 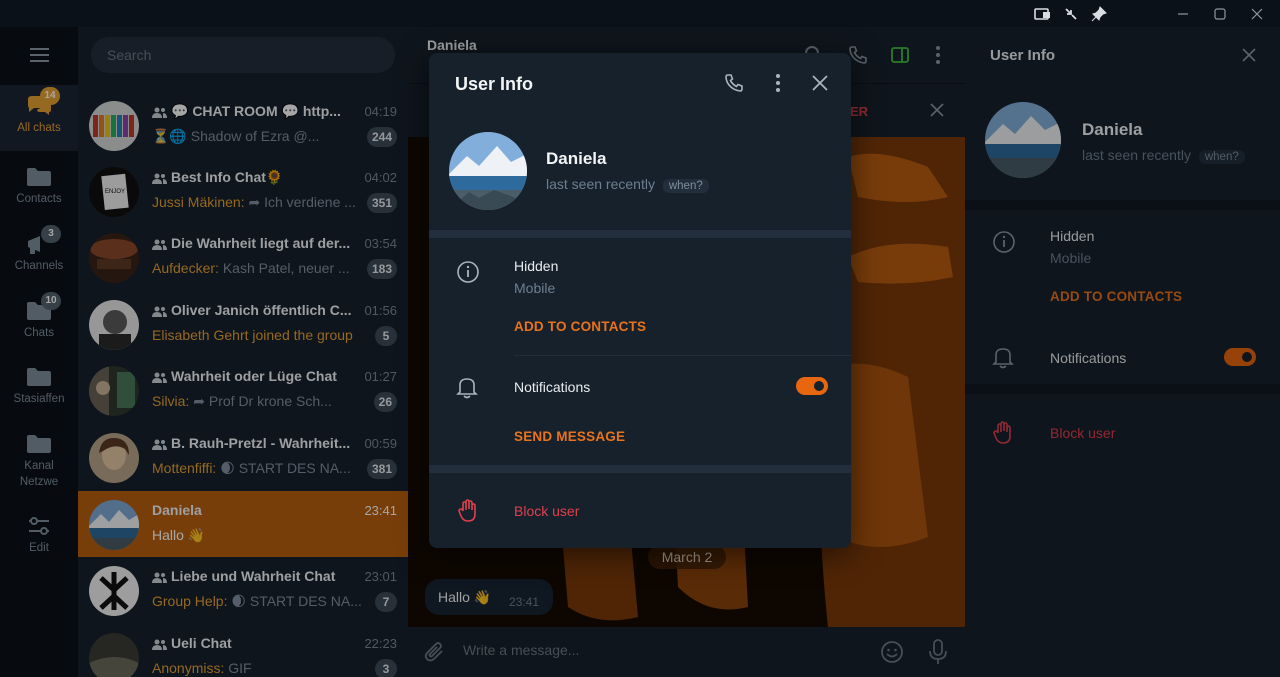 I want to click on last-seen-text: last seen recently, so click(x=600, y=184).